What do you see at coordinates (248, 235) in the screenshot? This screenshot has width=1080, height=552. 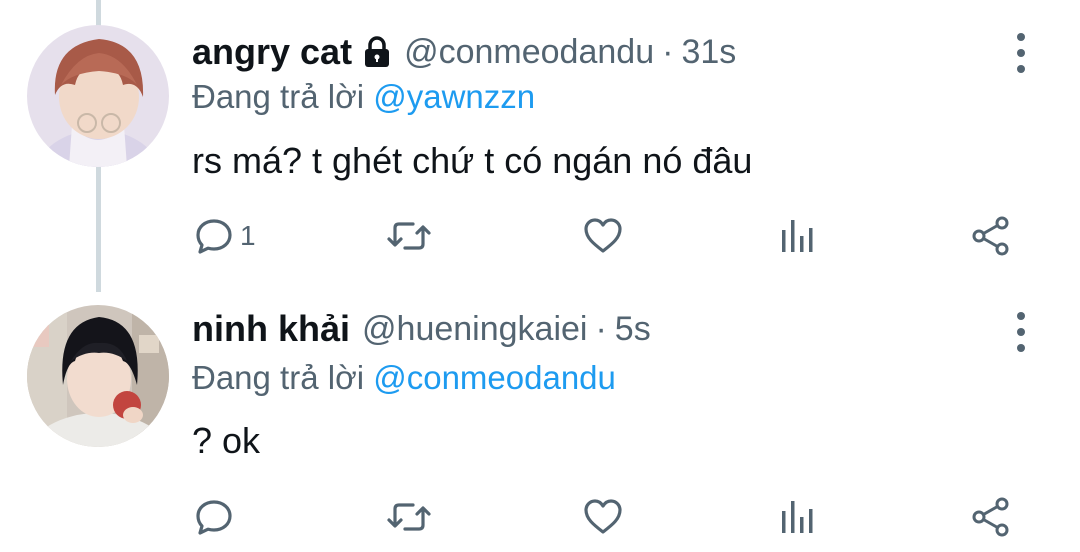 I see `reply-count: 1` at bounding box center [248, 235].